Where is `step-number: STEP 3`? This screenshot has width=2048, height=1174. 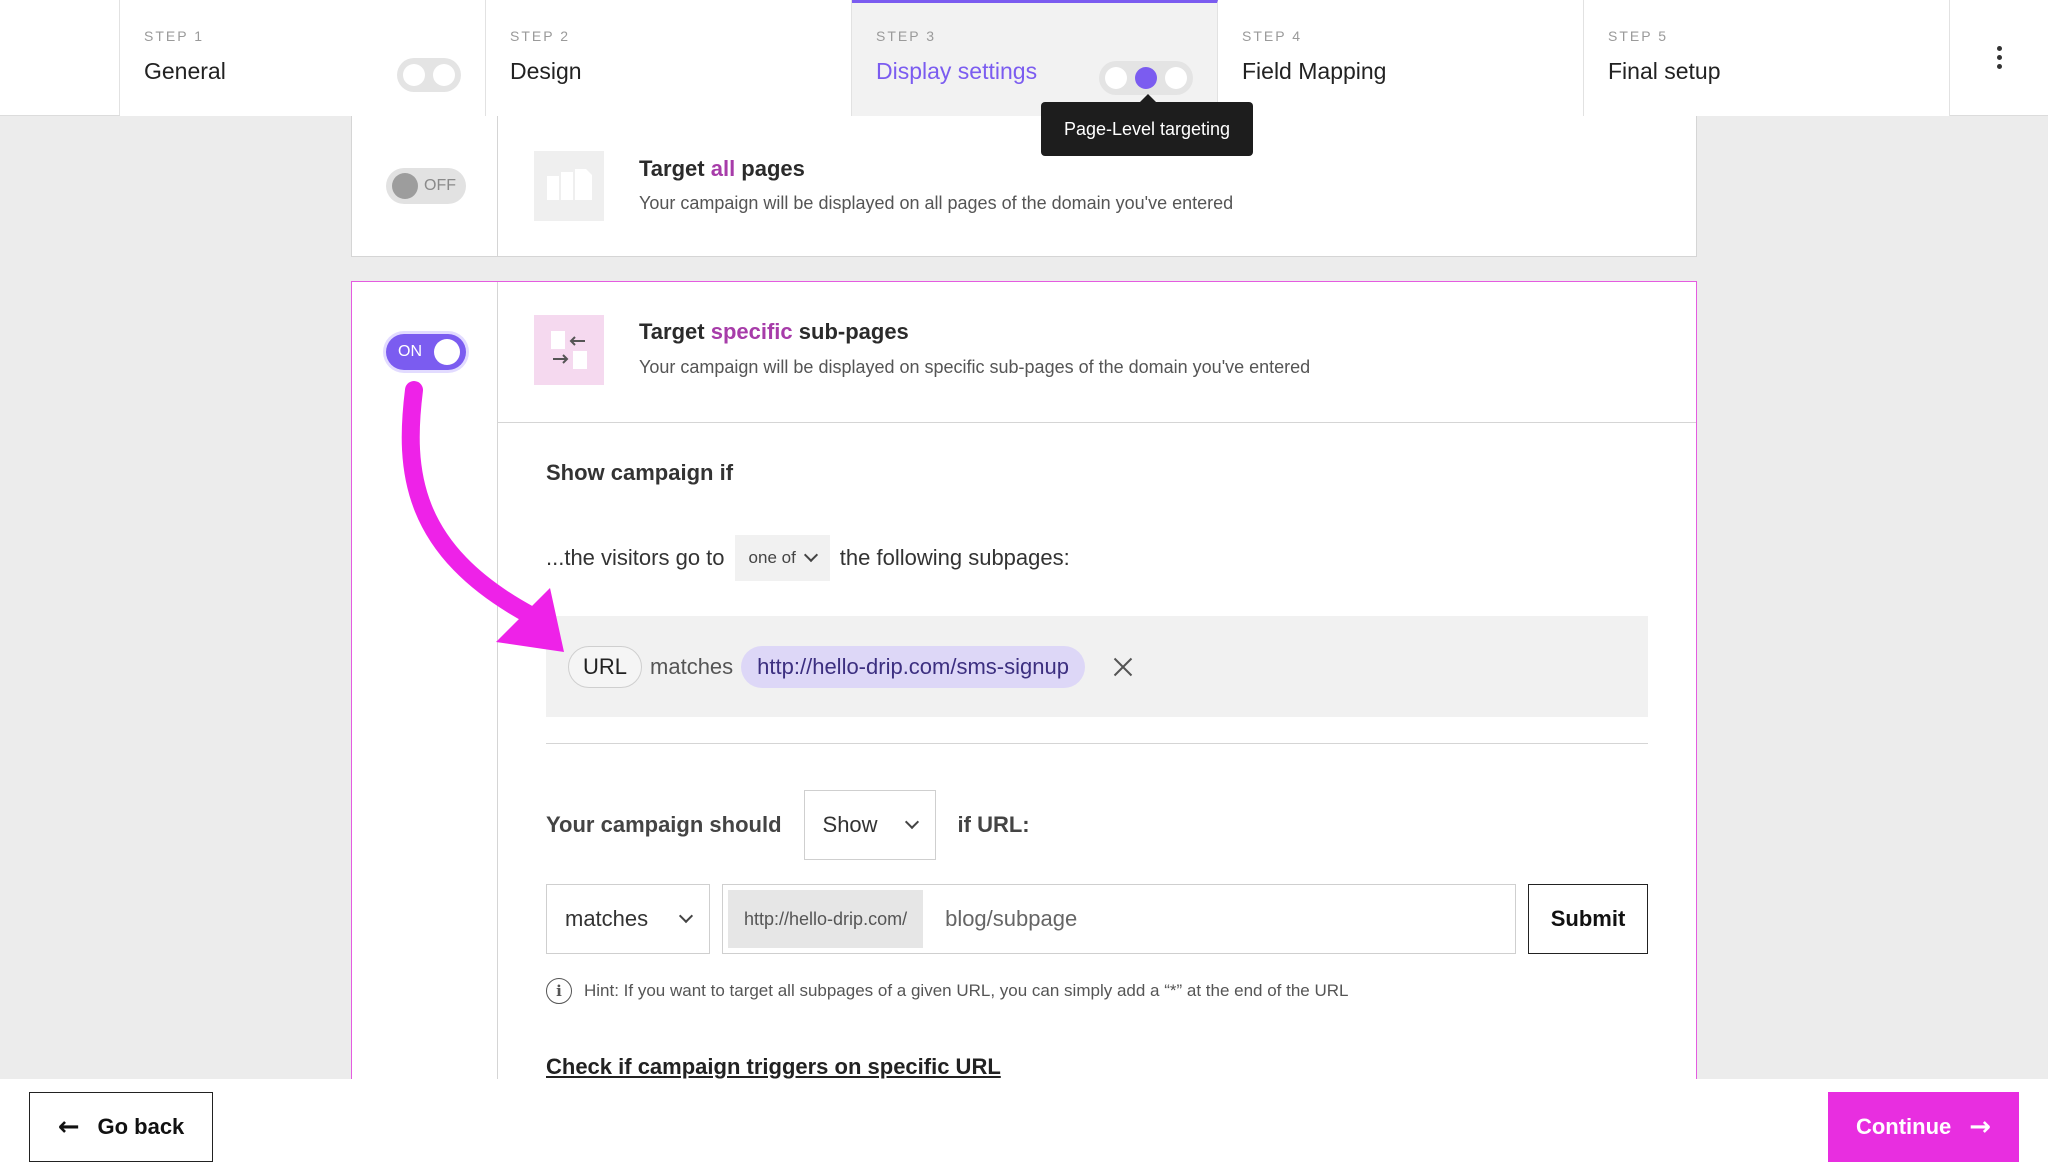
step-number: STEP 3 is located at coordinates (906, 36).